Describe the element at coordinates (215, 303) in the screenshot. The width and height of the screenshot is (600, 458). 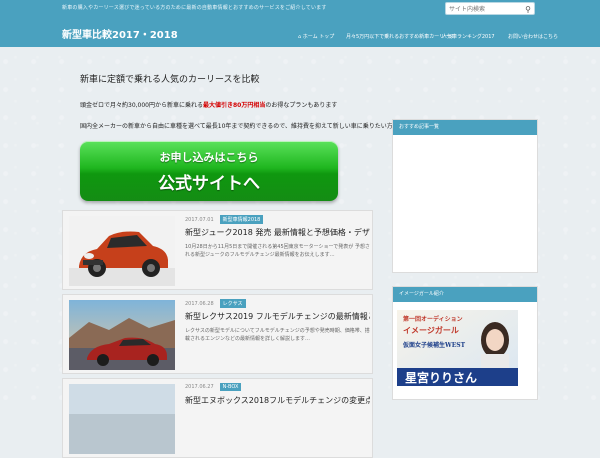
I see `article-meta: 2017.06.28 レクサス` at that location.